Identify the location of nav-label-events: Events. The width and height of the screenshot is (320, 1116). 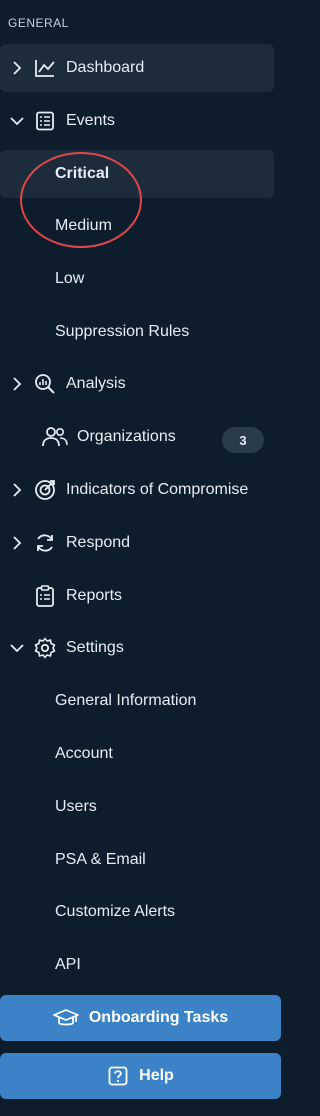
(90, 120).